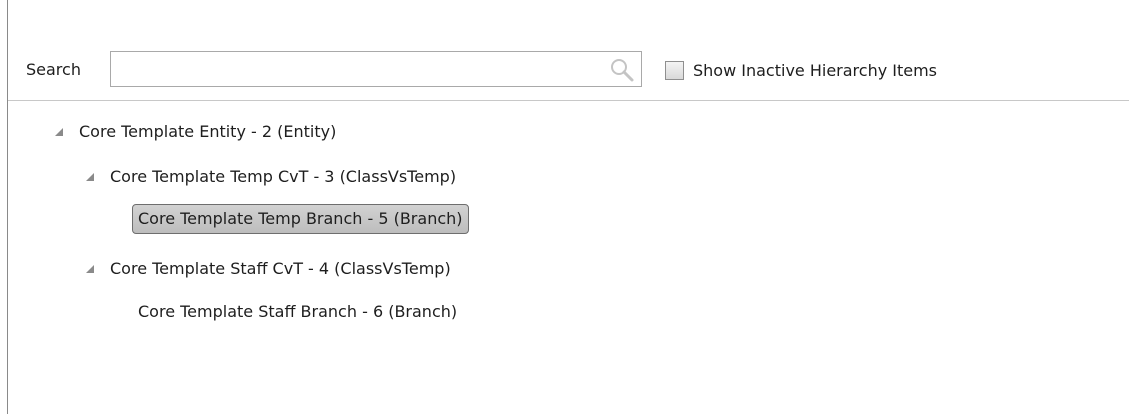  I want to click on tree-item-label: Core Template Entity - 2 (Entity), so click(208, 131).